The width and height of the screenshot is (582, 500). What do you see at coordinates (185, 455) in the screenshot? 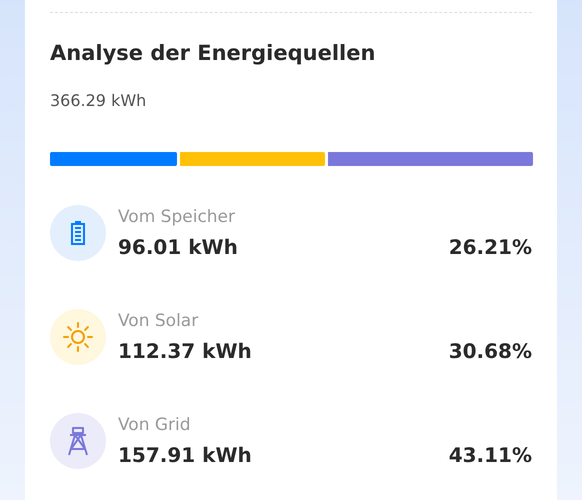
I see `source-energy: 157.91 kWh` at bounding box center [185, 455].